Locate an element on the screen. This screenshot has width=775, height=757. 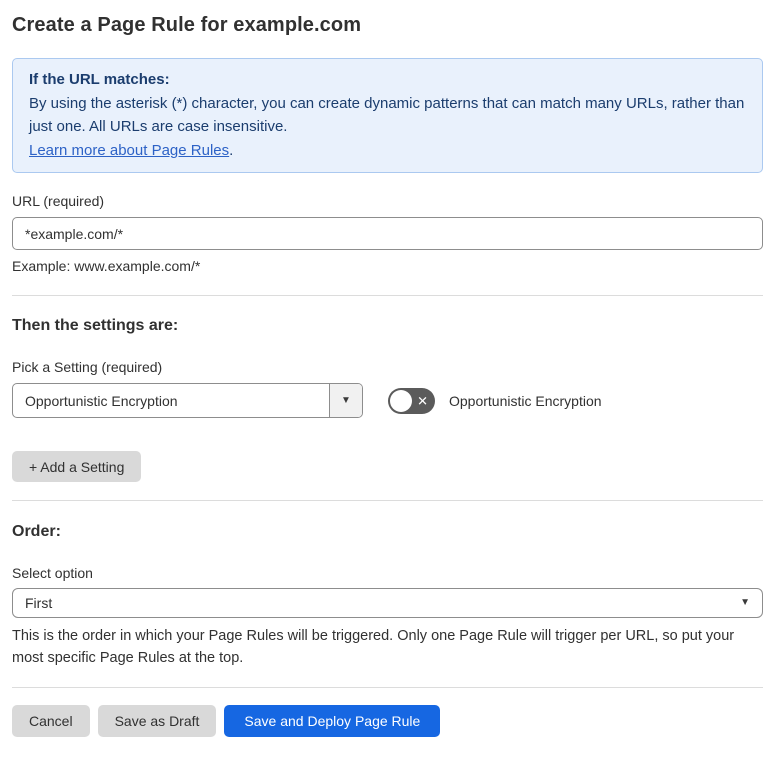
toggle-knob is located at coordinates (401, 400).